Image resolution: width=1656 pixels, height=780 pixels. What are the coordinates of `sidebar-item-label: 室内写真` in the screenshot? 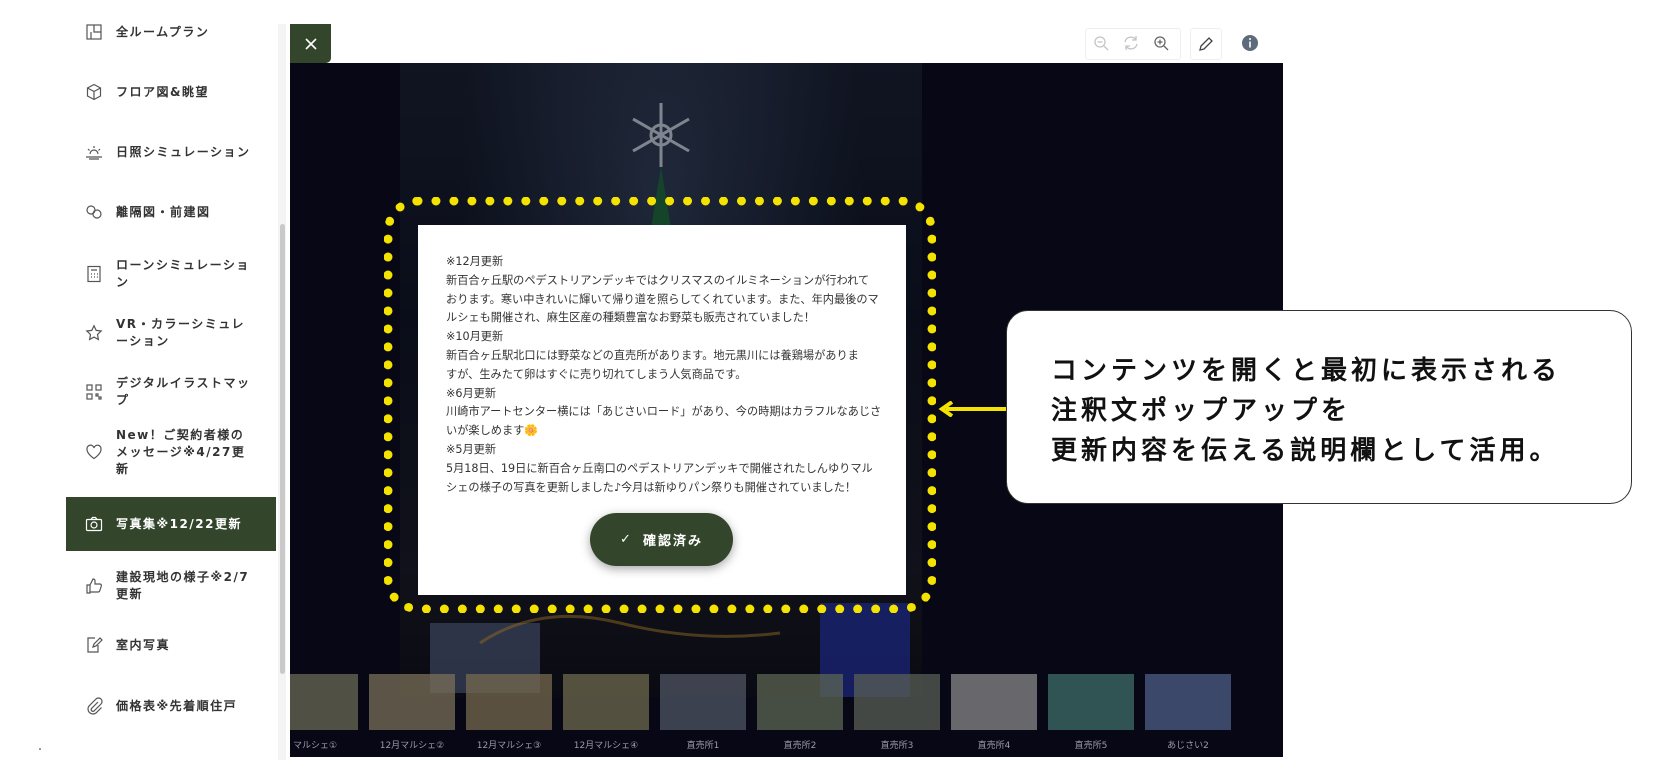 It's located at (143, 644).